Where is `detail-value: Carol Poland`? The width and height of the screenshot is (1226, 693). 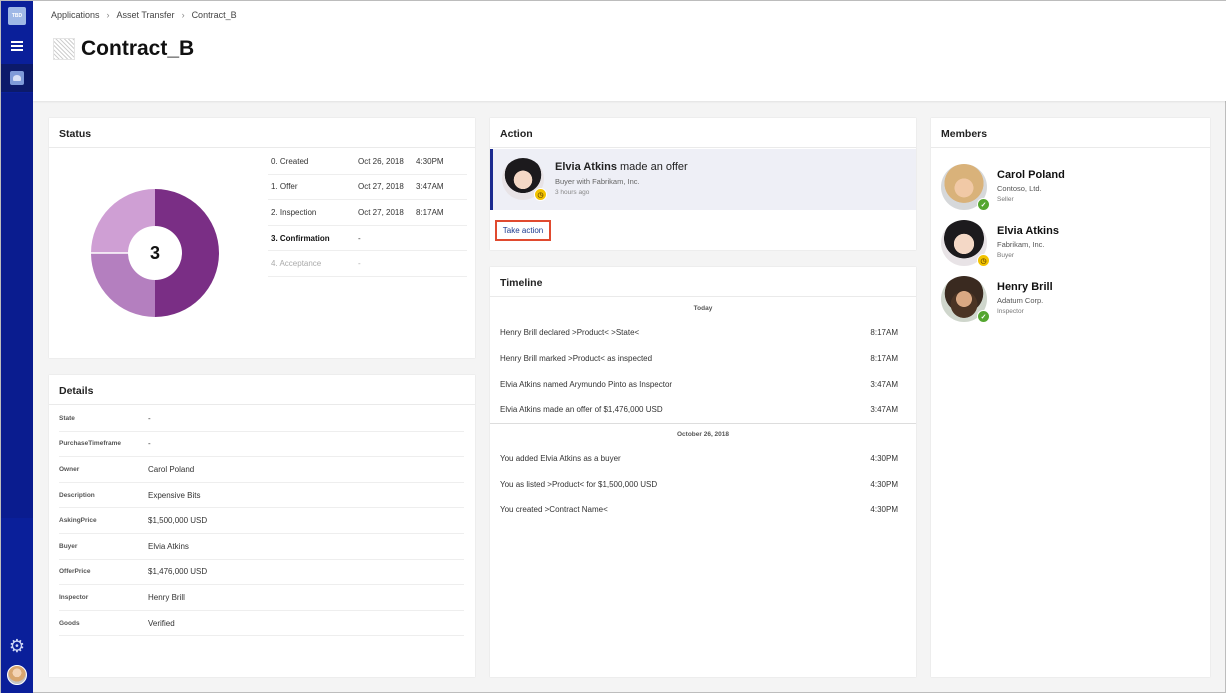
detail-value: Carol Poland is located at coordinates (171, 469).